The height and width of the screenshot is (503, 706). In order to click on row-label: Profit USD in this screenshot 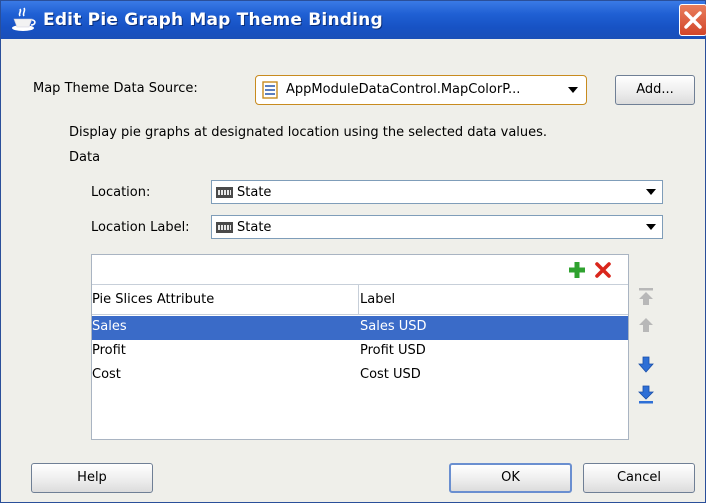, I will do `click(393, 350)`.